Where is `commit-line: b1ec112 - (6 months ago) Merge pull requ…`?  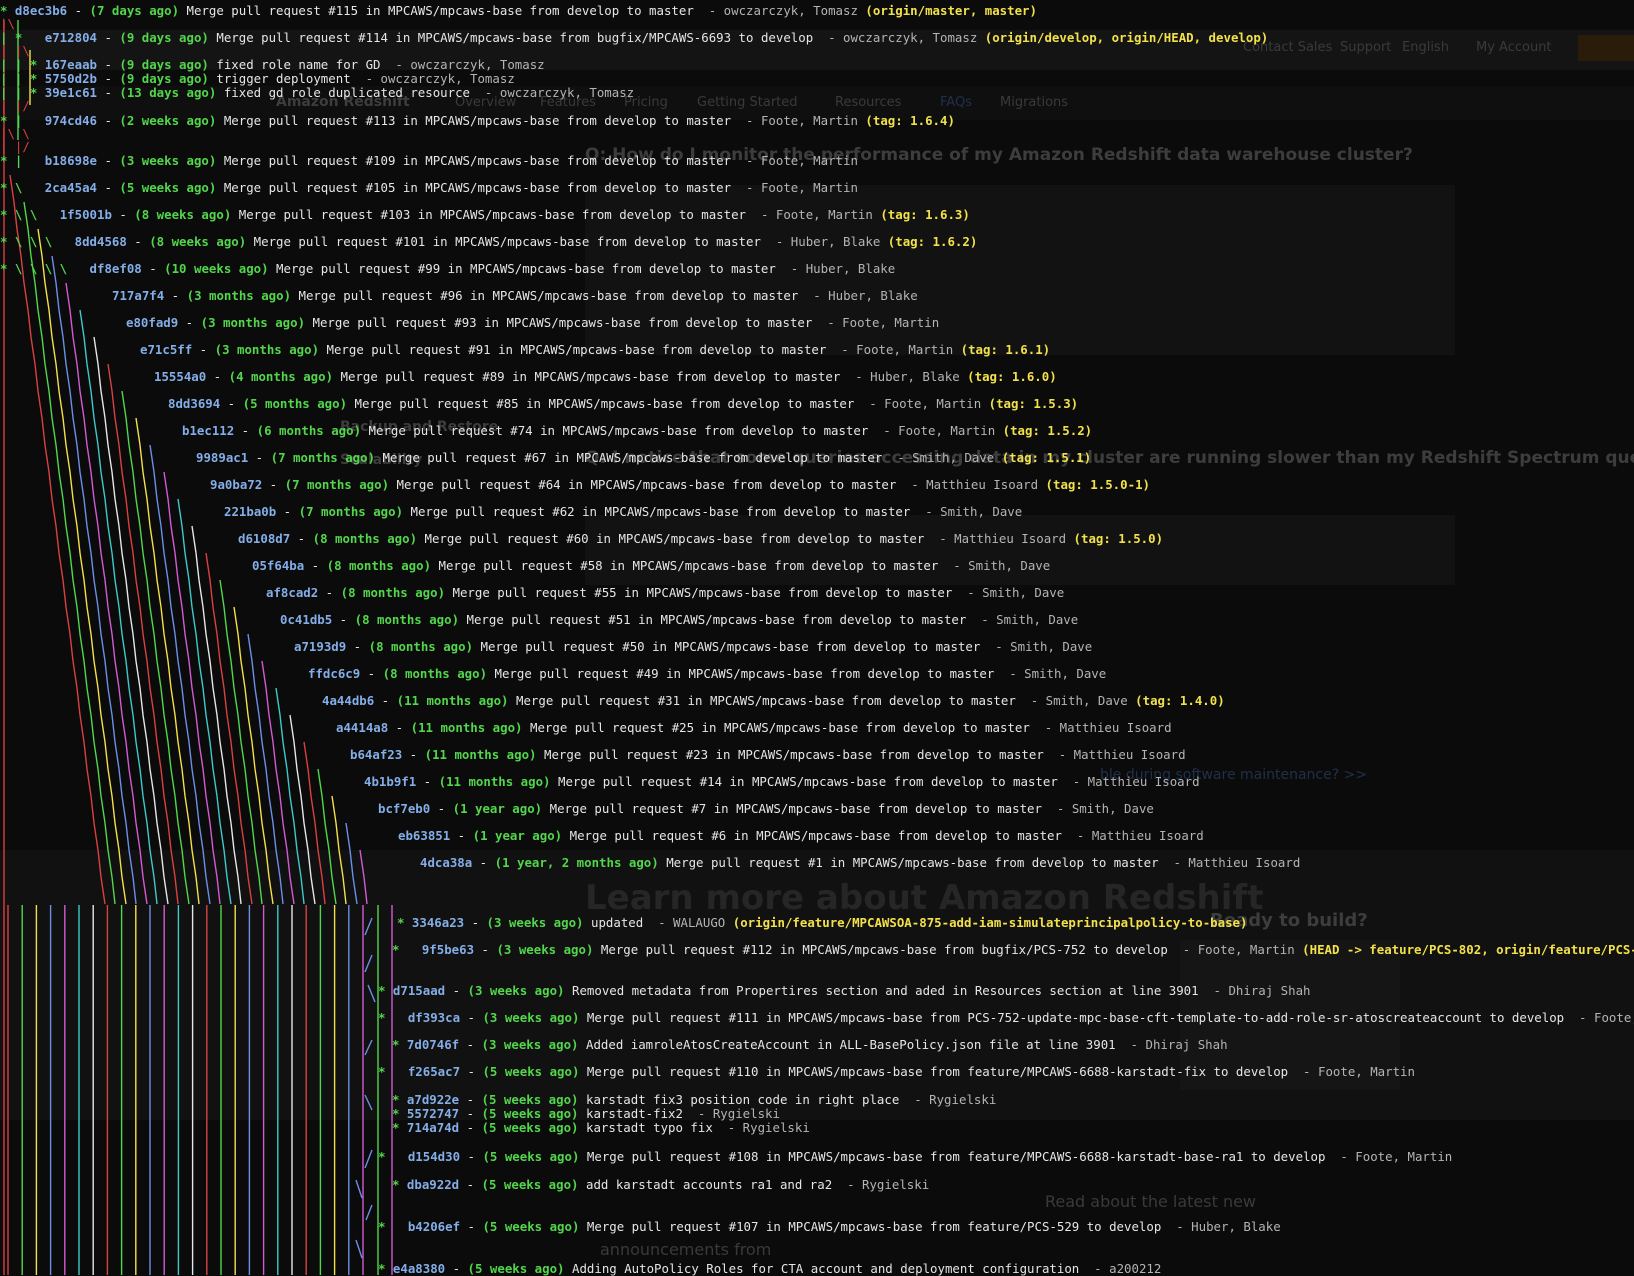 commit-line: b1ec112 - (6 months ago) Merge pull requ… is located at coordinates (637, 430).